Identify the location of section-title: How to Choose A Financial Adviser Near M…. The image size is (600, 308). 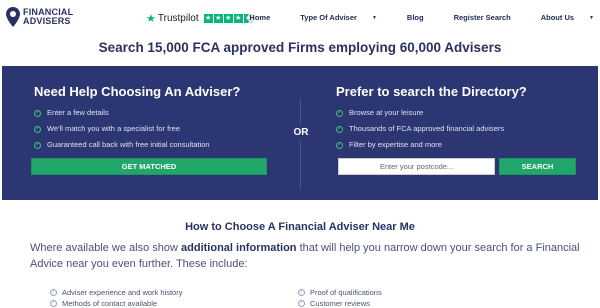
(300, 227).